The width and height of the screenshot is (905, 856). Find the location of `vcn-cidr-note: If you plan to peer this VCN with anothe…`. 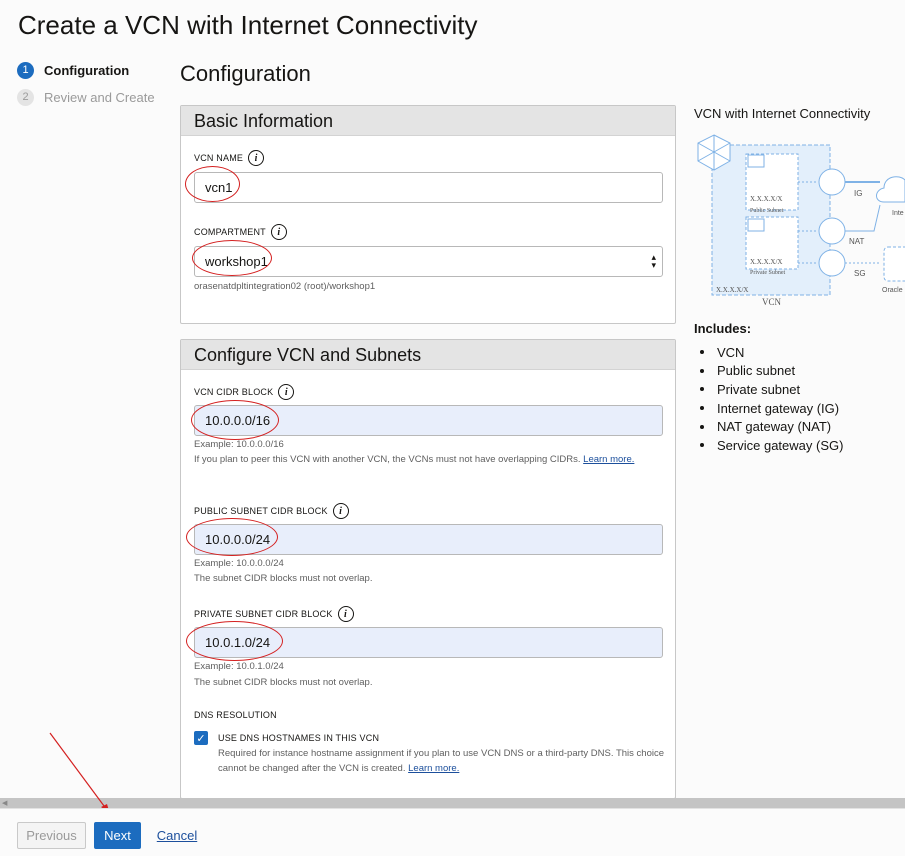

vcn-cidr-note: If you plan to peer this VCN with anothe… is located at coordinates (414, 459).